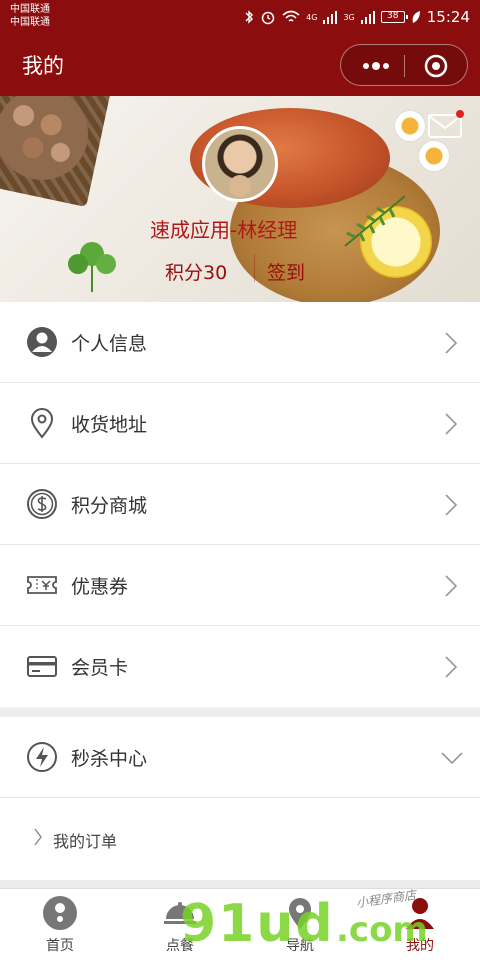 The image size is (480, 960). I want to click on carrier-1: 中国联通, so click(30, 9).